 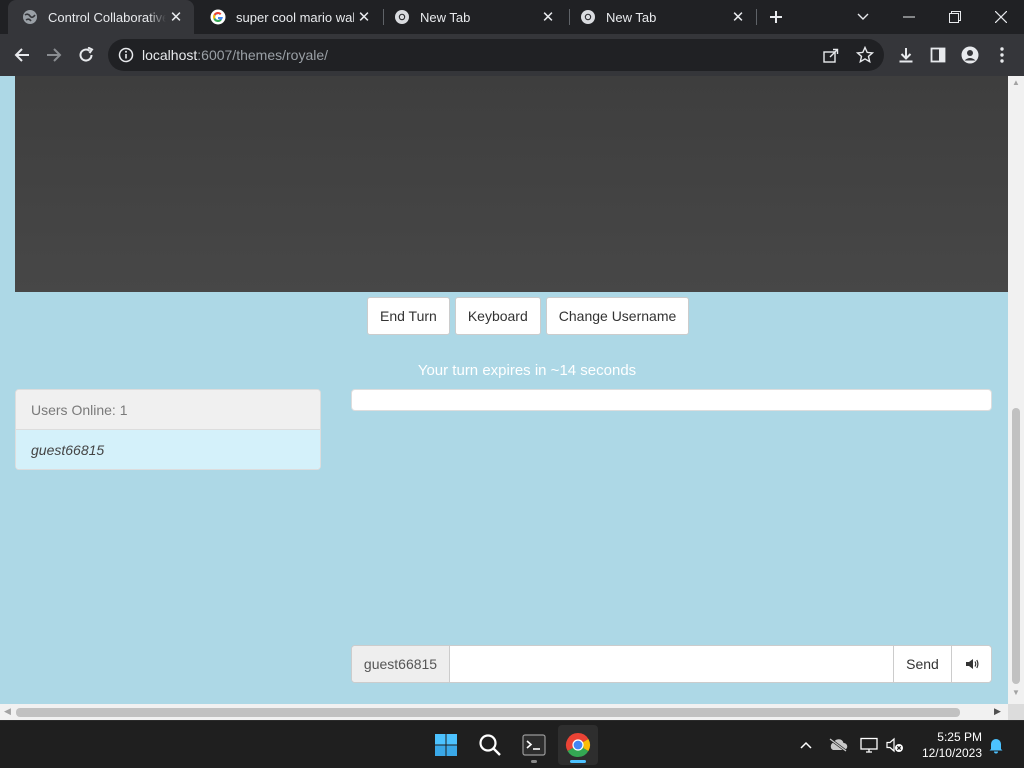 I want to click on vertical-scroll-thumb, so click(x=1016, y=546).